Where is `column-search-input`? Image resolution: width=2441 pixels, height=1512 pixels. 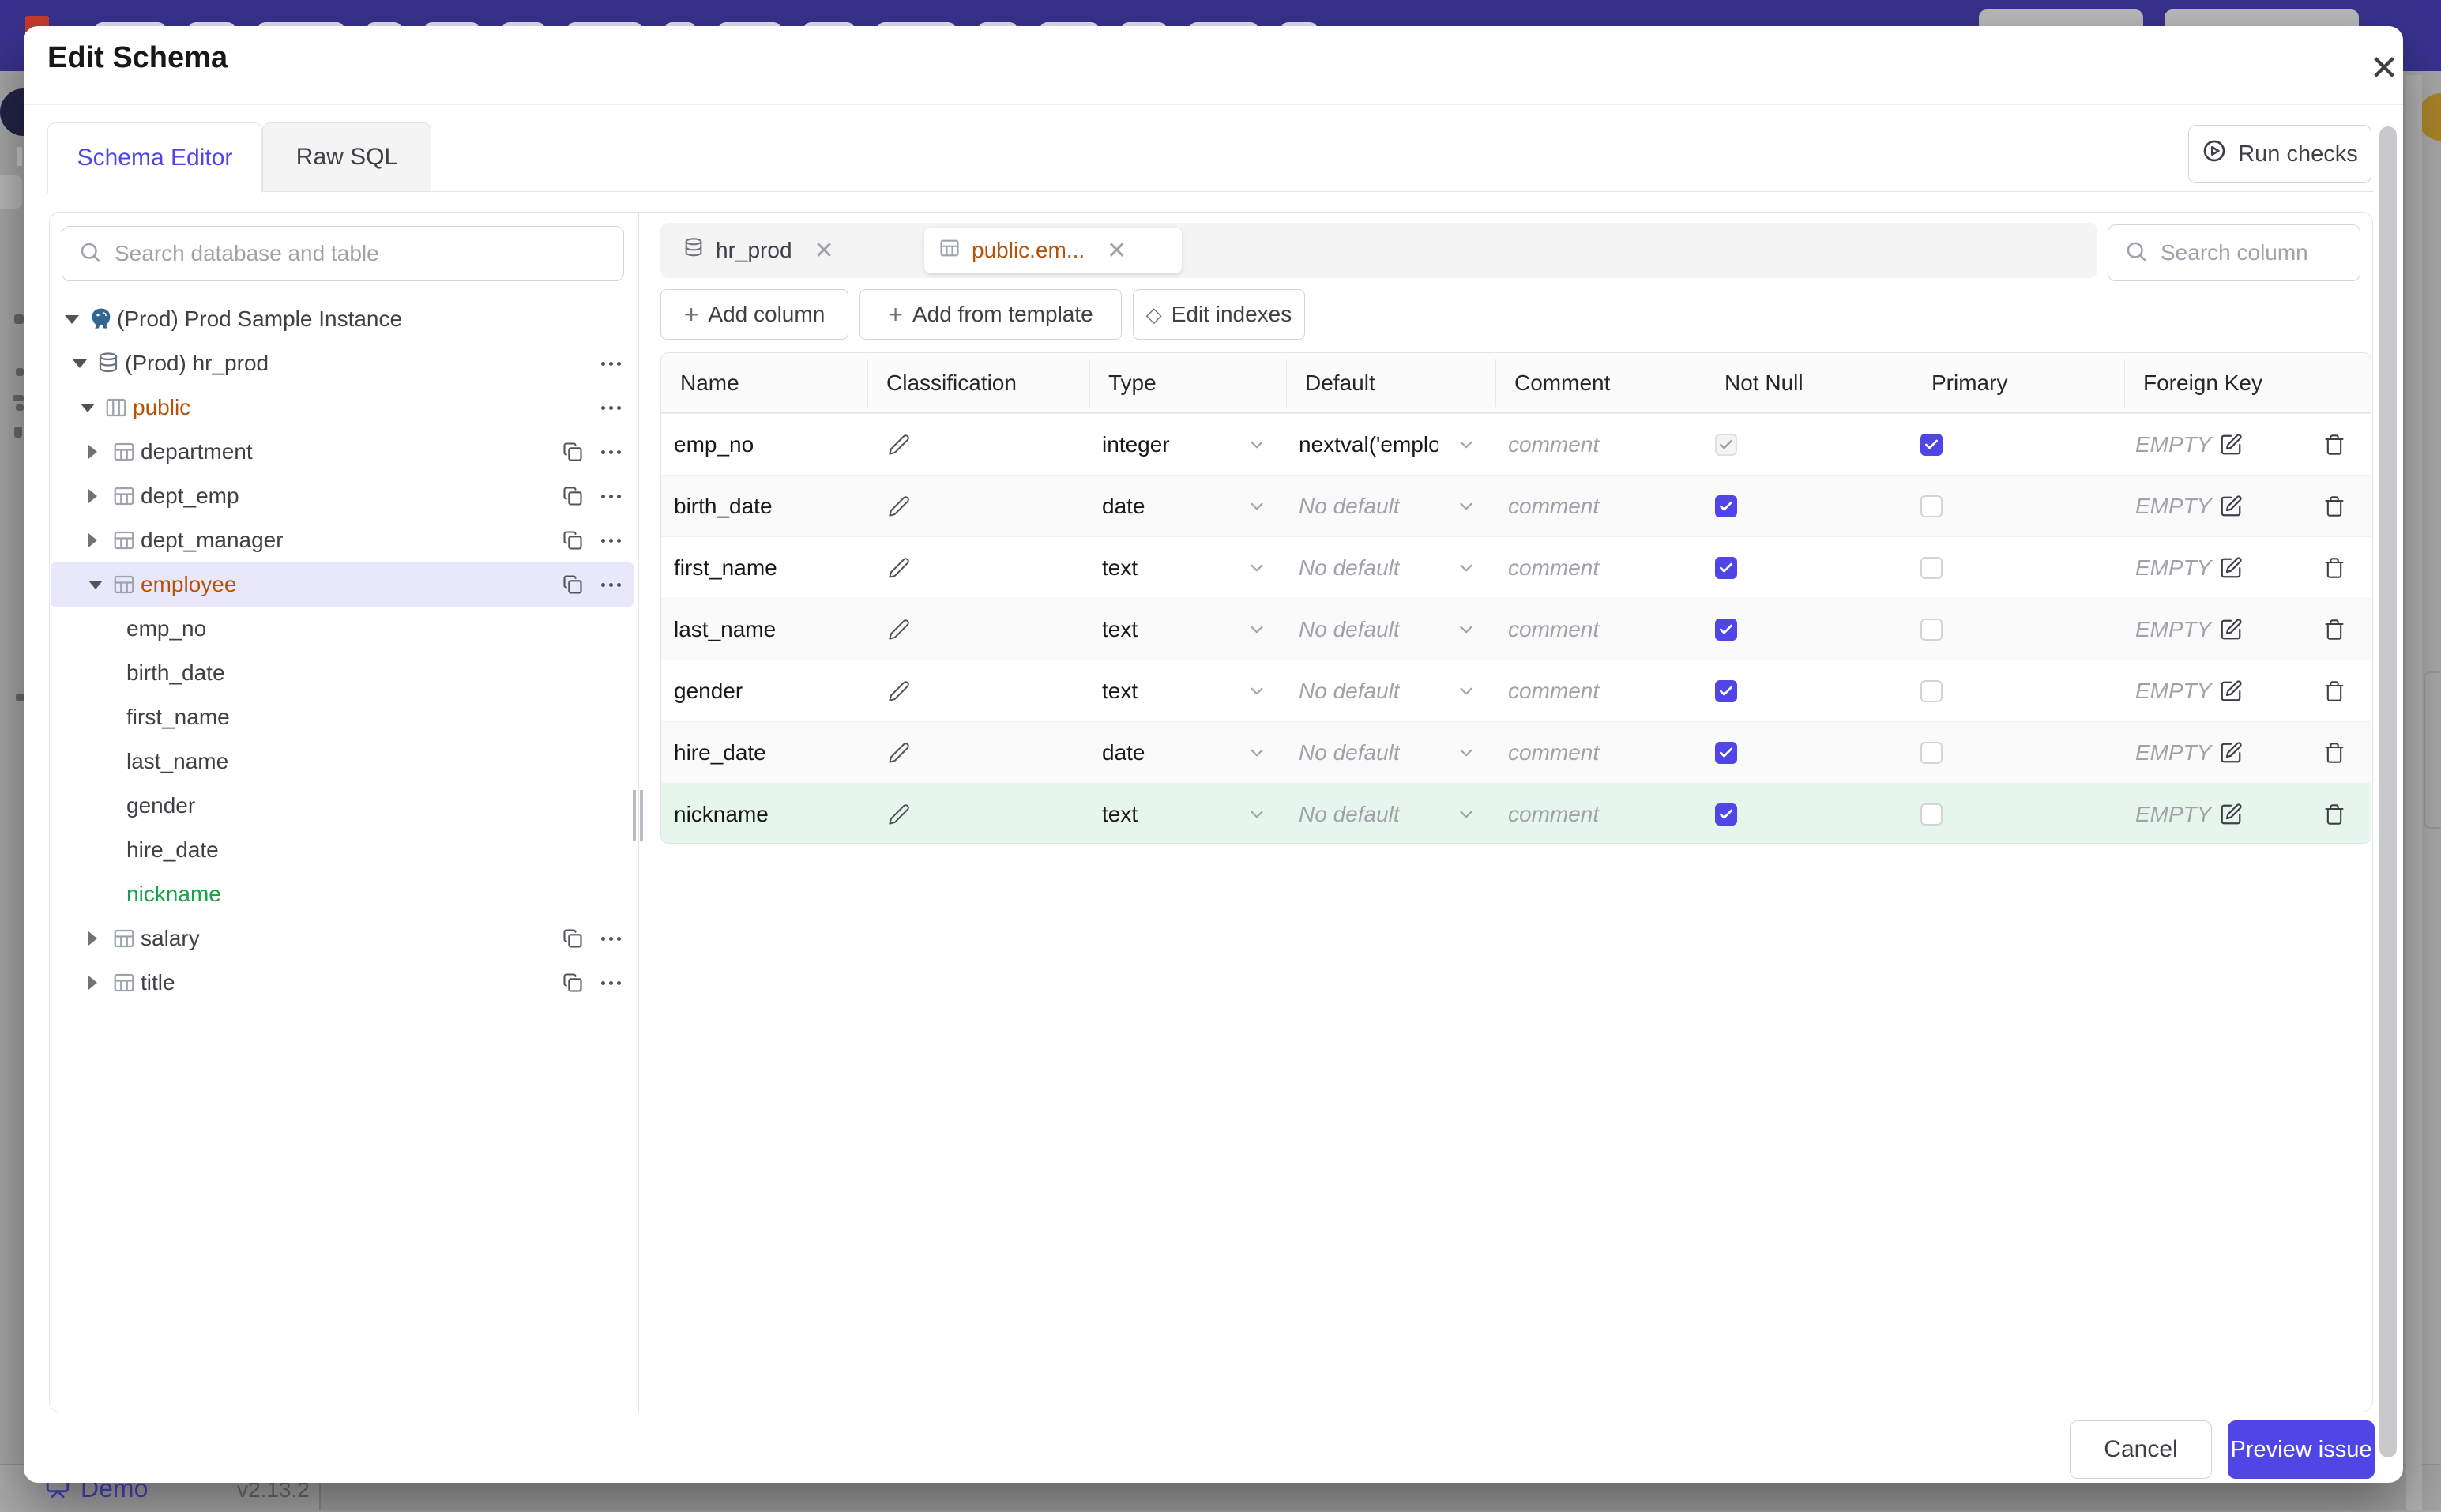 column-search-input is located at coordinates (2251, 252).